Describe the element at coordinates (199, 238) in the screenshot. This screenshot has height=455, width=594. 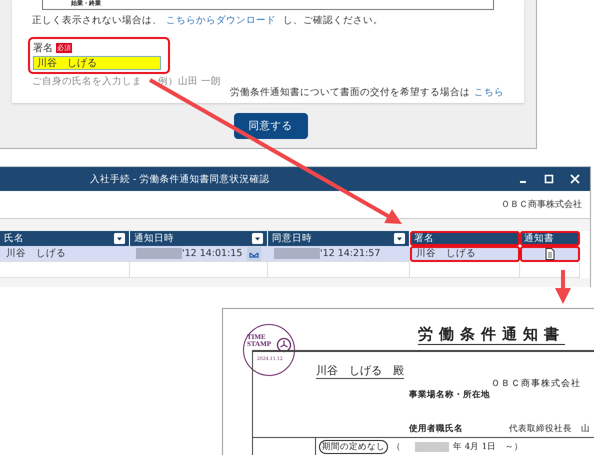
I see `column-header: 通知日時` at that location.